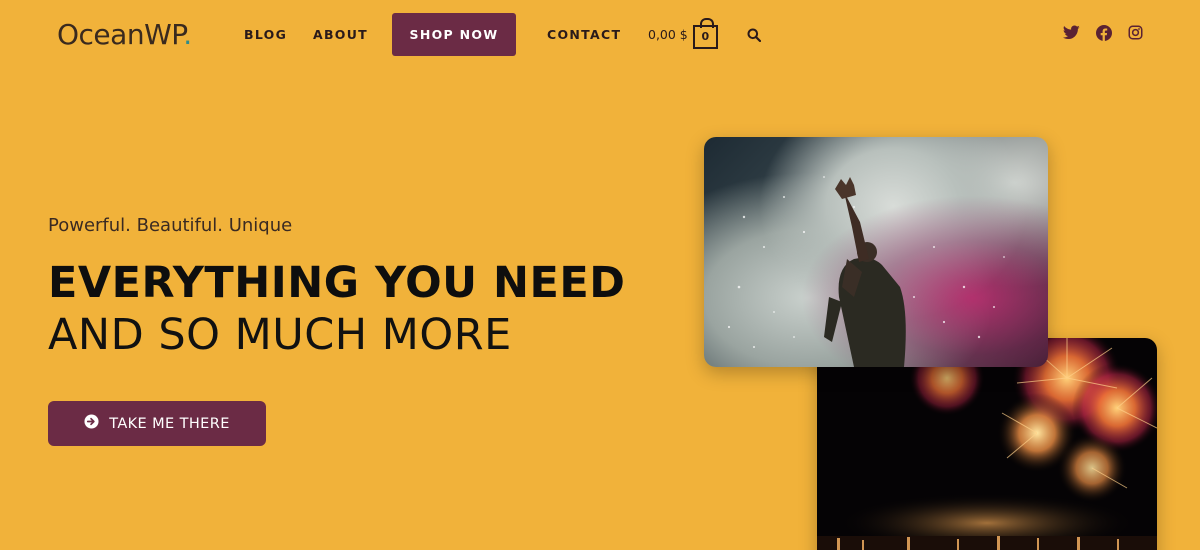 This screenshot has width=1200, height=550. What do you see at coordinates (454, 34) in the screenshot?
I see `shop-now-button: SHOP NOW` at bounding box center [454, 34].